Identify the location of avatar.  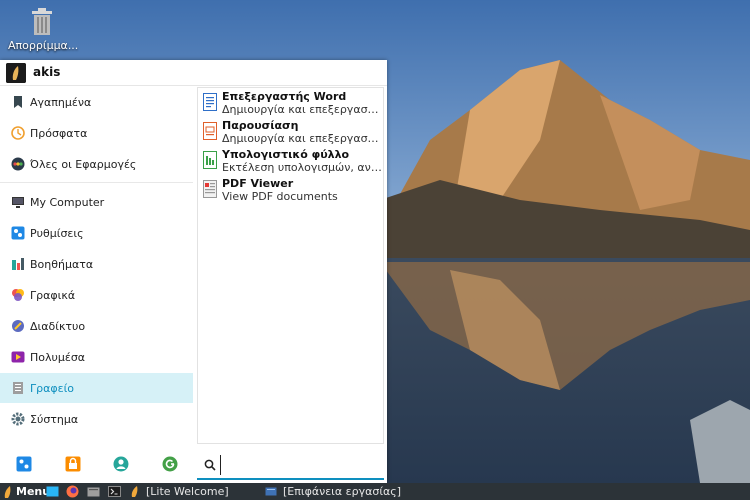
(16, 73).